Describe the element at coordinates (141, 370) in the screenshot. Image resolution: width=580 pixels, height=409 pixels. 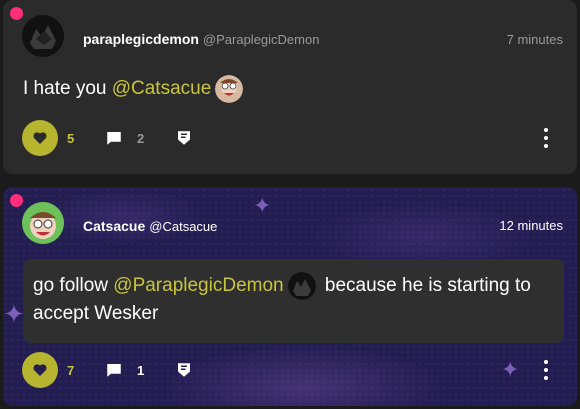
I see `comment-count: 1` at that location.